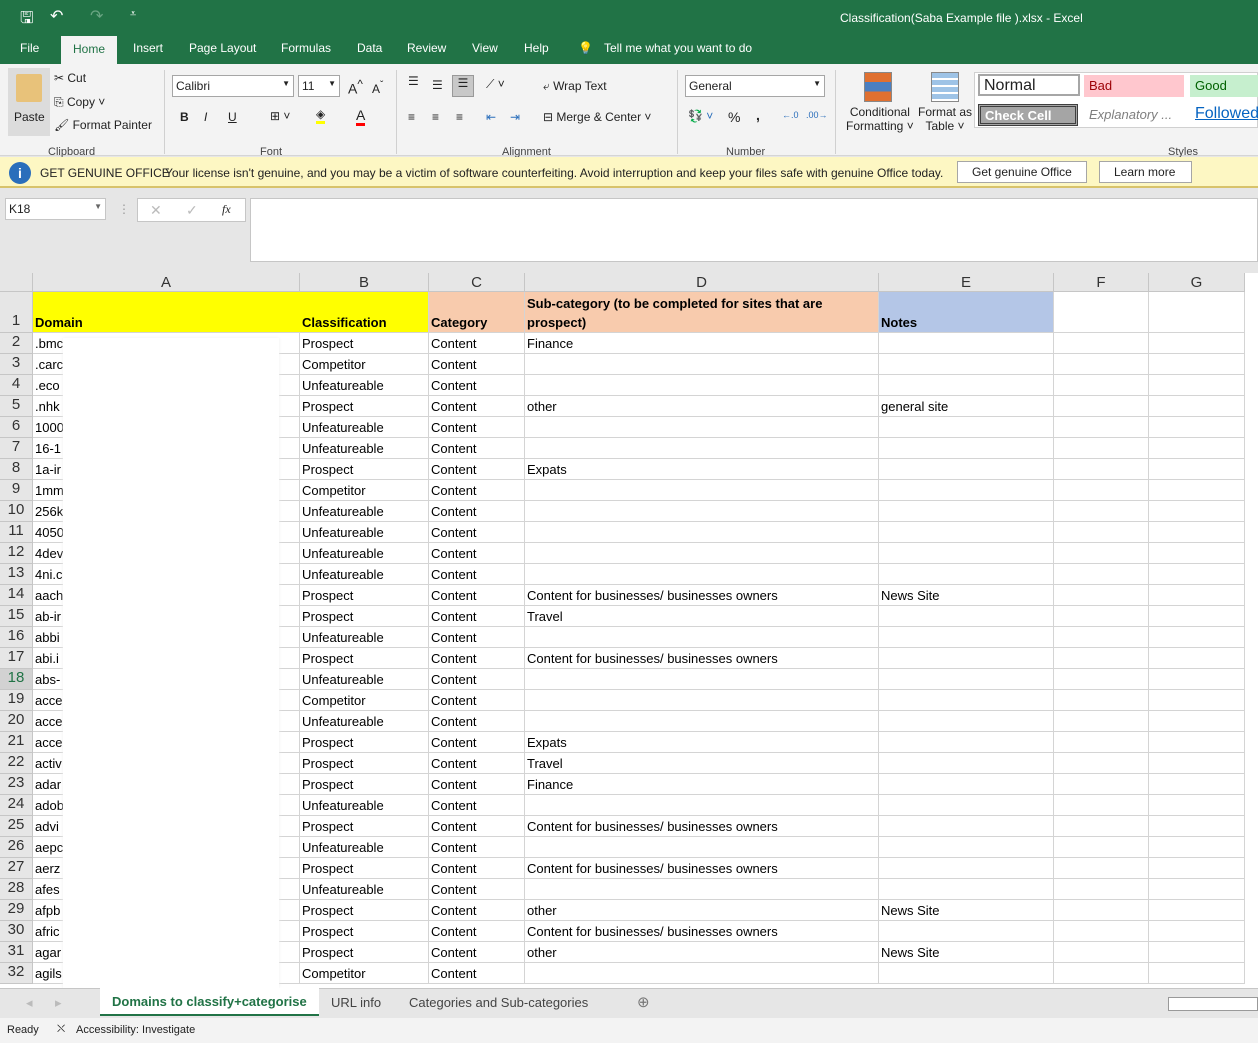 This screenshot has width=1258, height=1043. What do you see at coordinates (133, 14) in the screenshot?
I see `customize-toolbar-icon: ⩡` at bounding box center [133, 14].